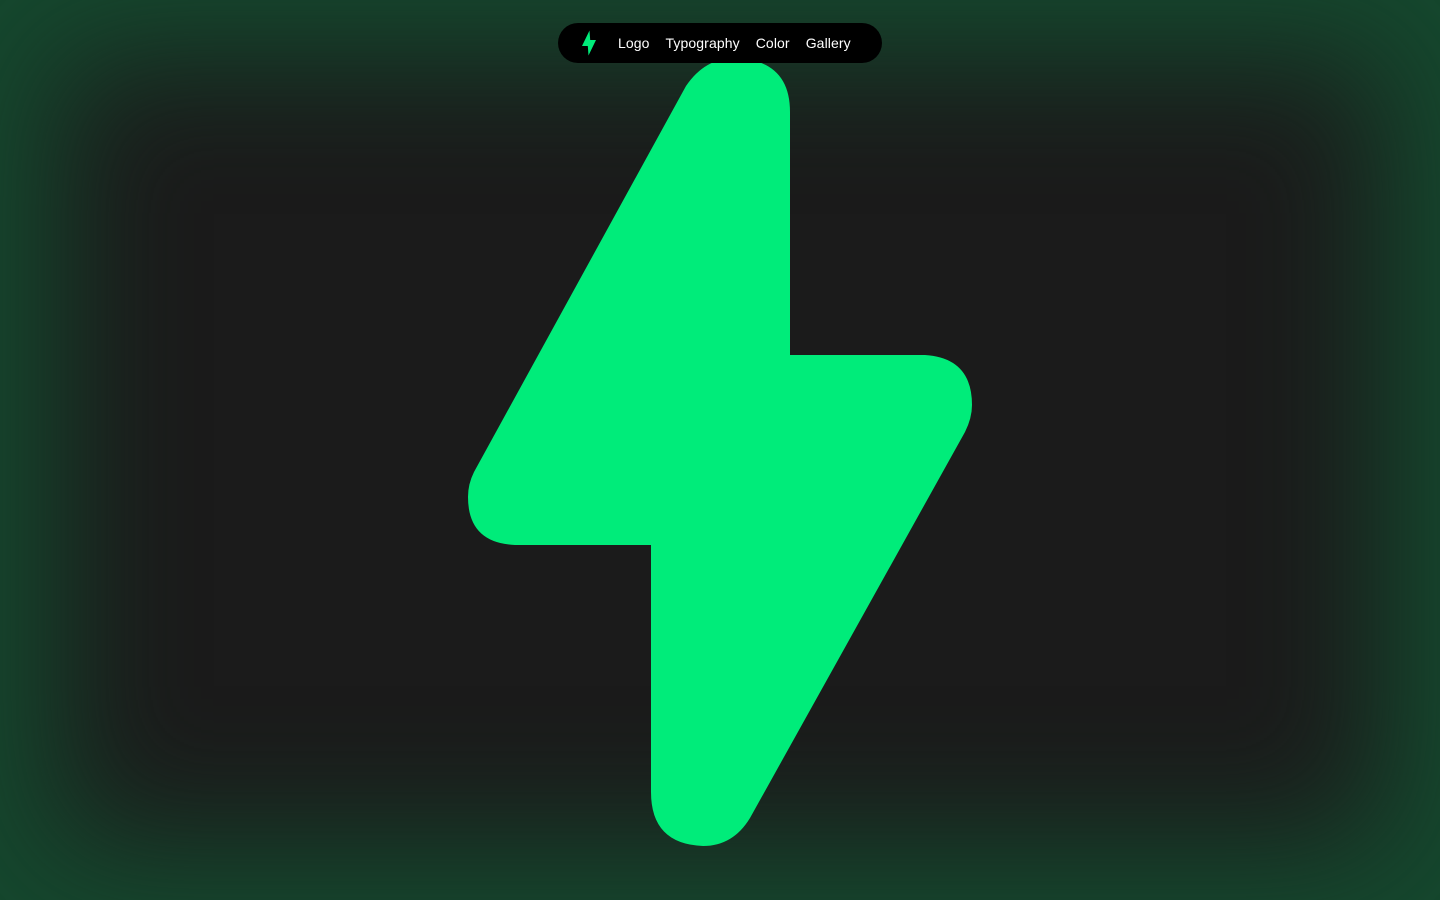 This screenshot has width=1440, height=900. I want to click on nav-link-gallery: Gallery, so click(828, 43).